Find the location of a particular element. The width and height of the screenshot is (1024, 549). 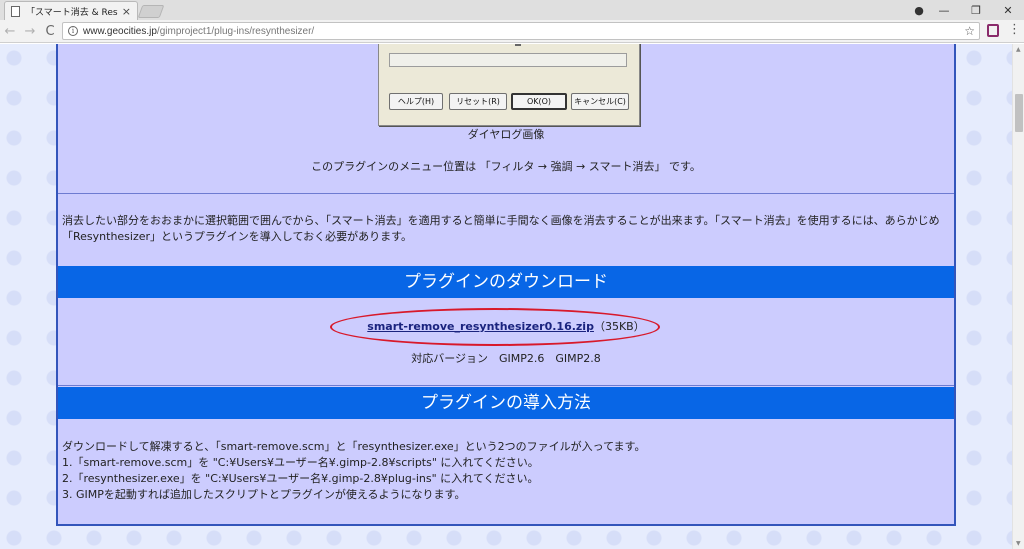

download-row: smart-remove_resynthesizer0.16.zip（35KB） is located at coordinates (506, 326).